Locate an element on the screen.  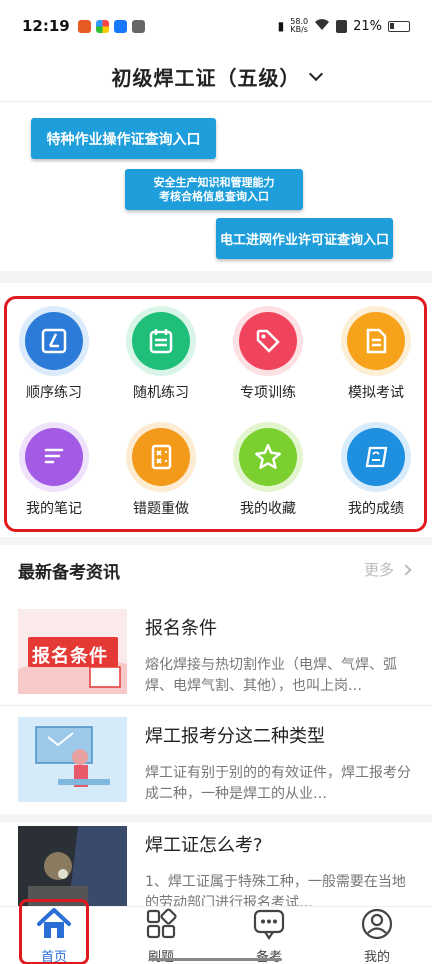
special-operation-query-label: 特种作业操作证查询入口 is located at coordinates (123, 139).